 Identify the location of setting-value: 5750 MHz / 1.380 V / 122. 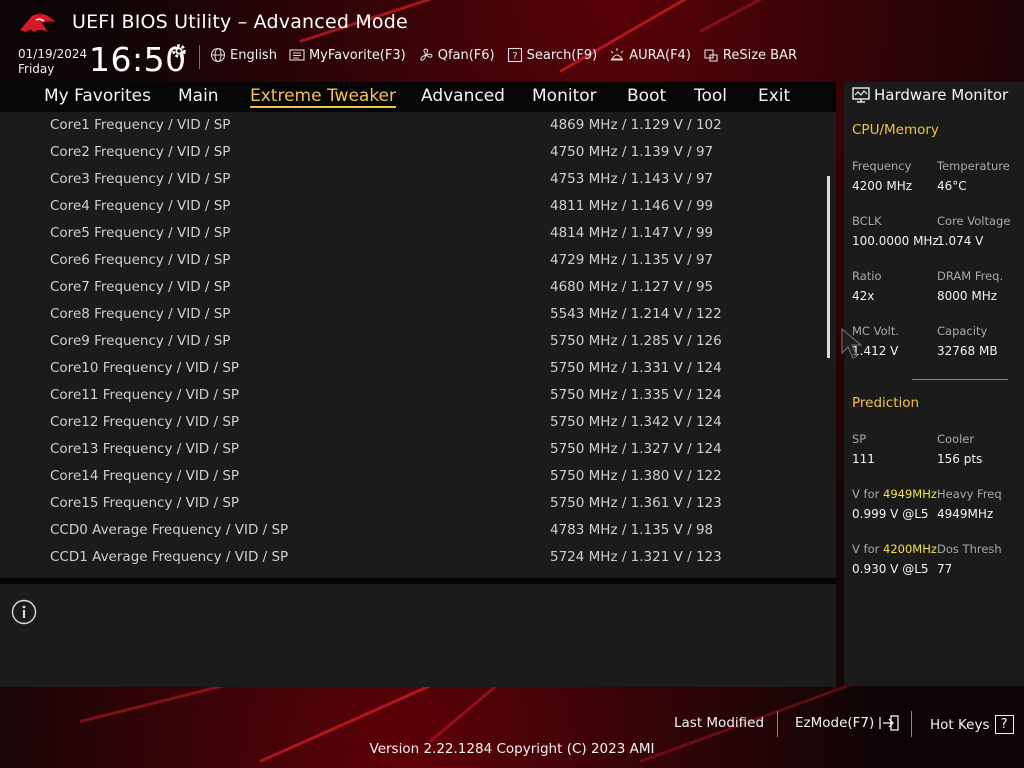
(636, 476).